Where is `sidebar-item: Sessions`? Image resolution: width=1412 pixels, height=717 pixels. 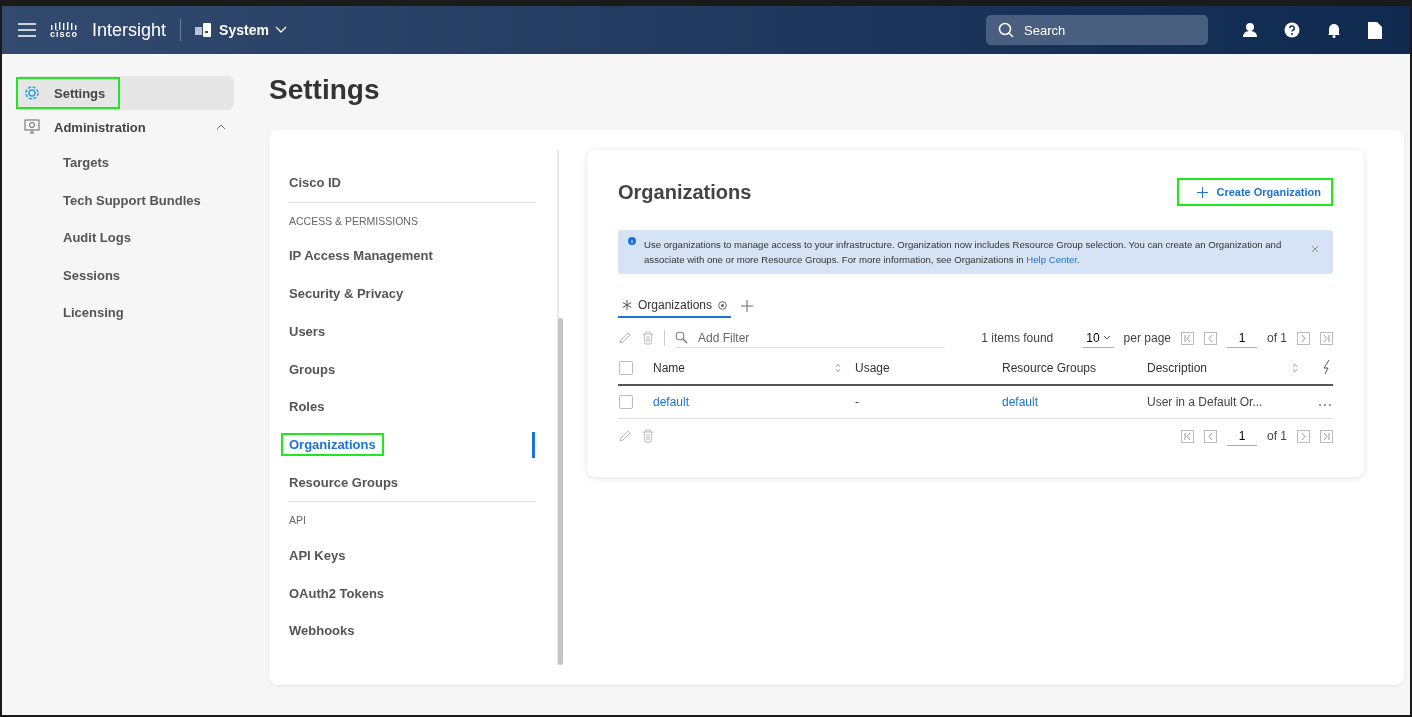 sidebar-item: Sessions is located at coordinates (116, 275).